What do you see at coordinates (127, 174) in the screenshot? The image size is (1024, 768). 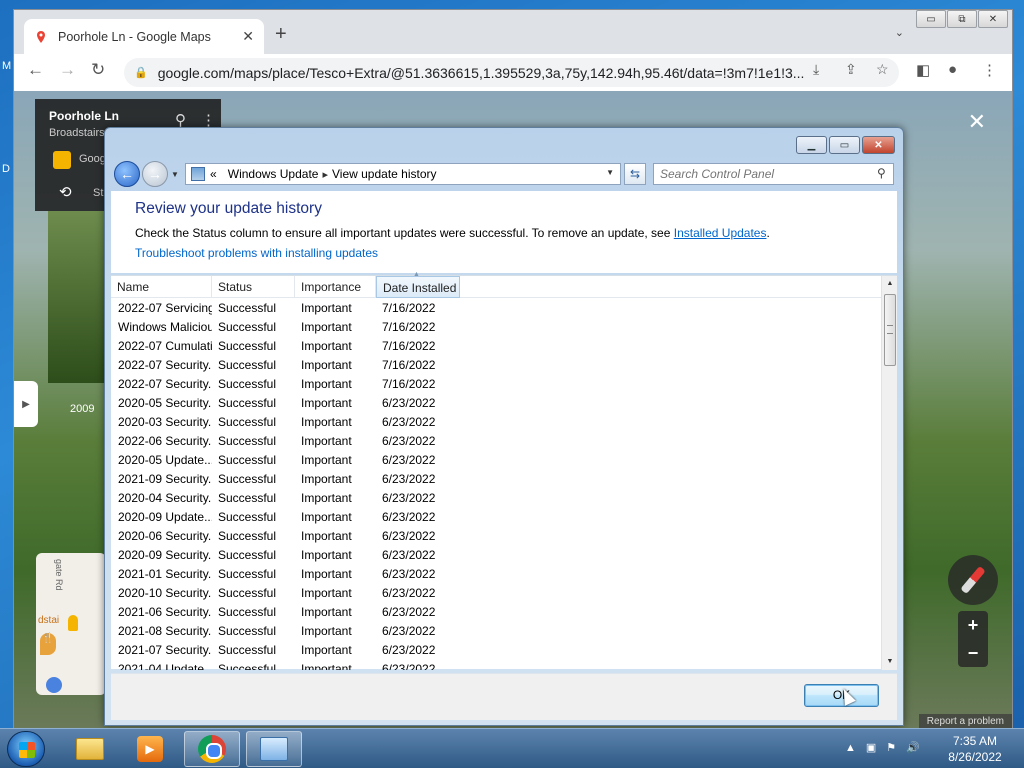 I see `back-button: ←` at bounding box center [127, 174].